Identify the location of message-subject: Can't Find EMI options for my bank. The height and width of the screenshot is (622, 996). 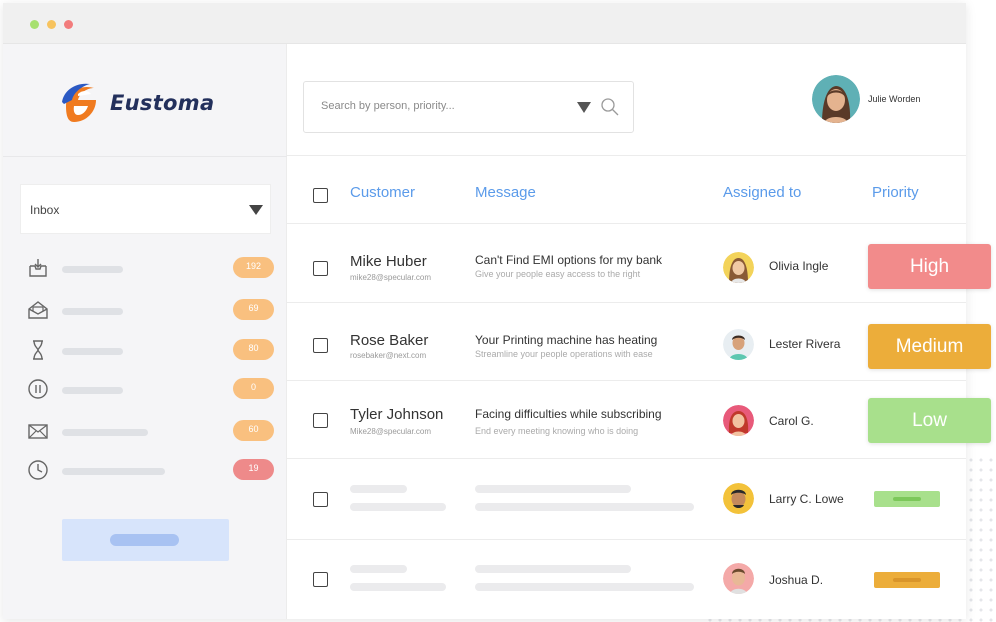
(569, 260).